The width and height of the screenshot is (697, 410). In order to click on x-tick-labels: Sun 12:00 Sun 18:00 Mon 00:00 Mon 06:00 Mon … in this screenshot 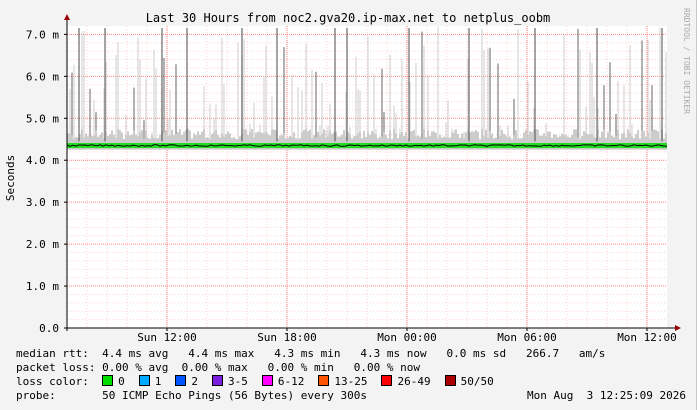, I will do `click(407, 337)`.